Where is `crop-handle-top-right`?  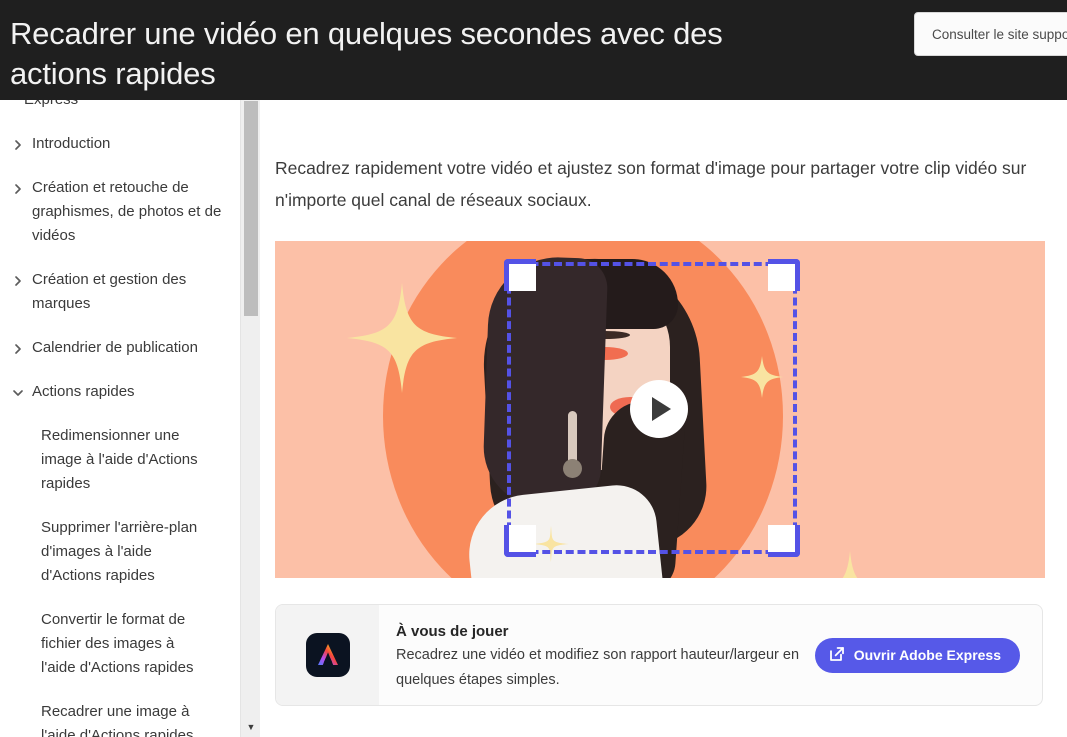
crop-handle-top-right is located at coordinates (784, 275).